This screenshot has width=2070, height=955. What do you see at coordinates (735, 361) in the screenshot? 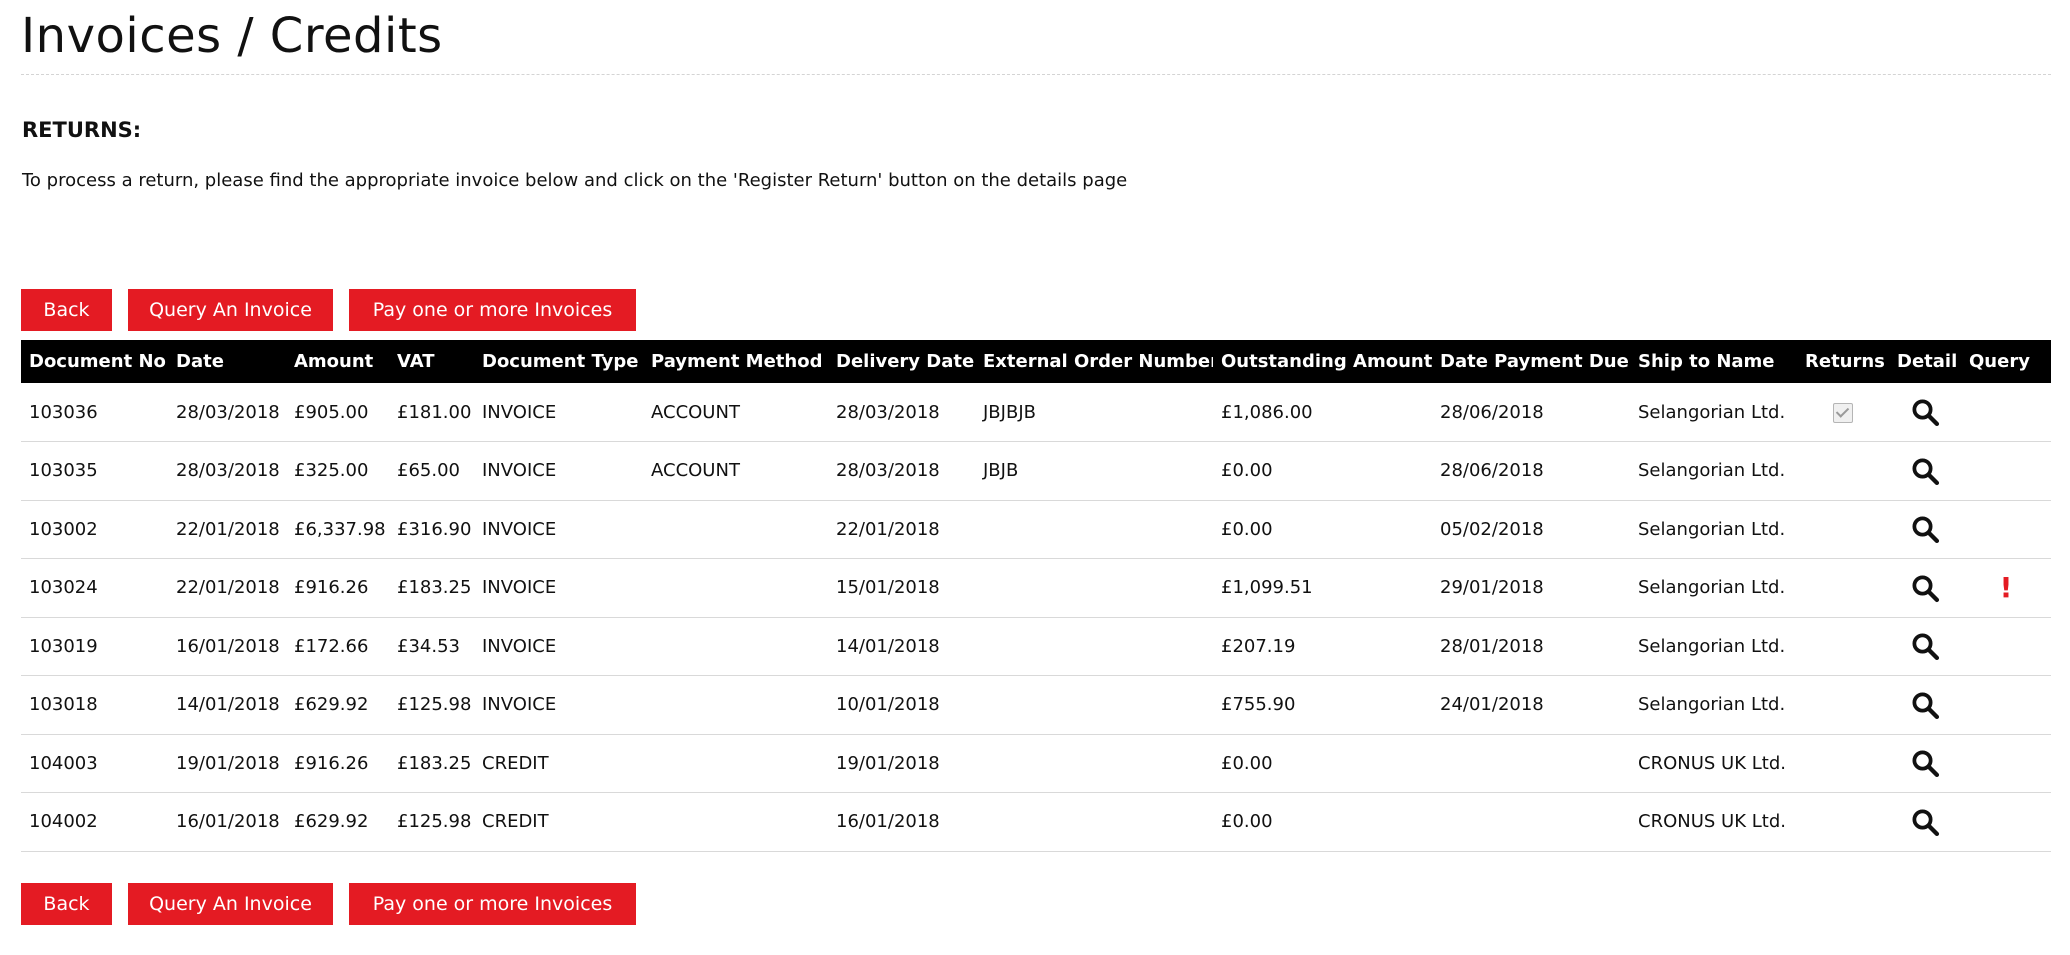
I see `col-payment-method: Payment Method` at bounding box center [735, 361].